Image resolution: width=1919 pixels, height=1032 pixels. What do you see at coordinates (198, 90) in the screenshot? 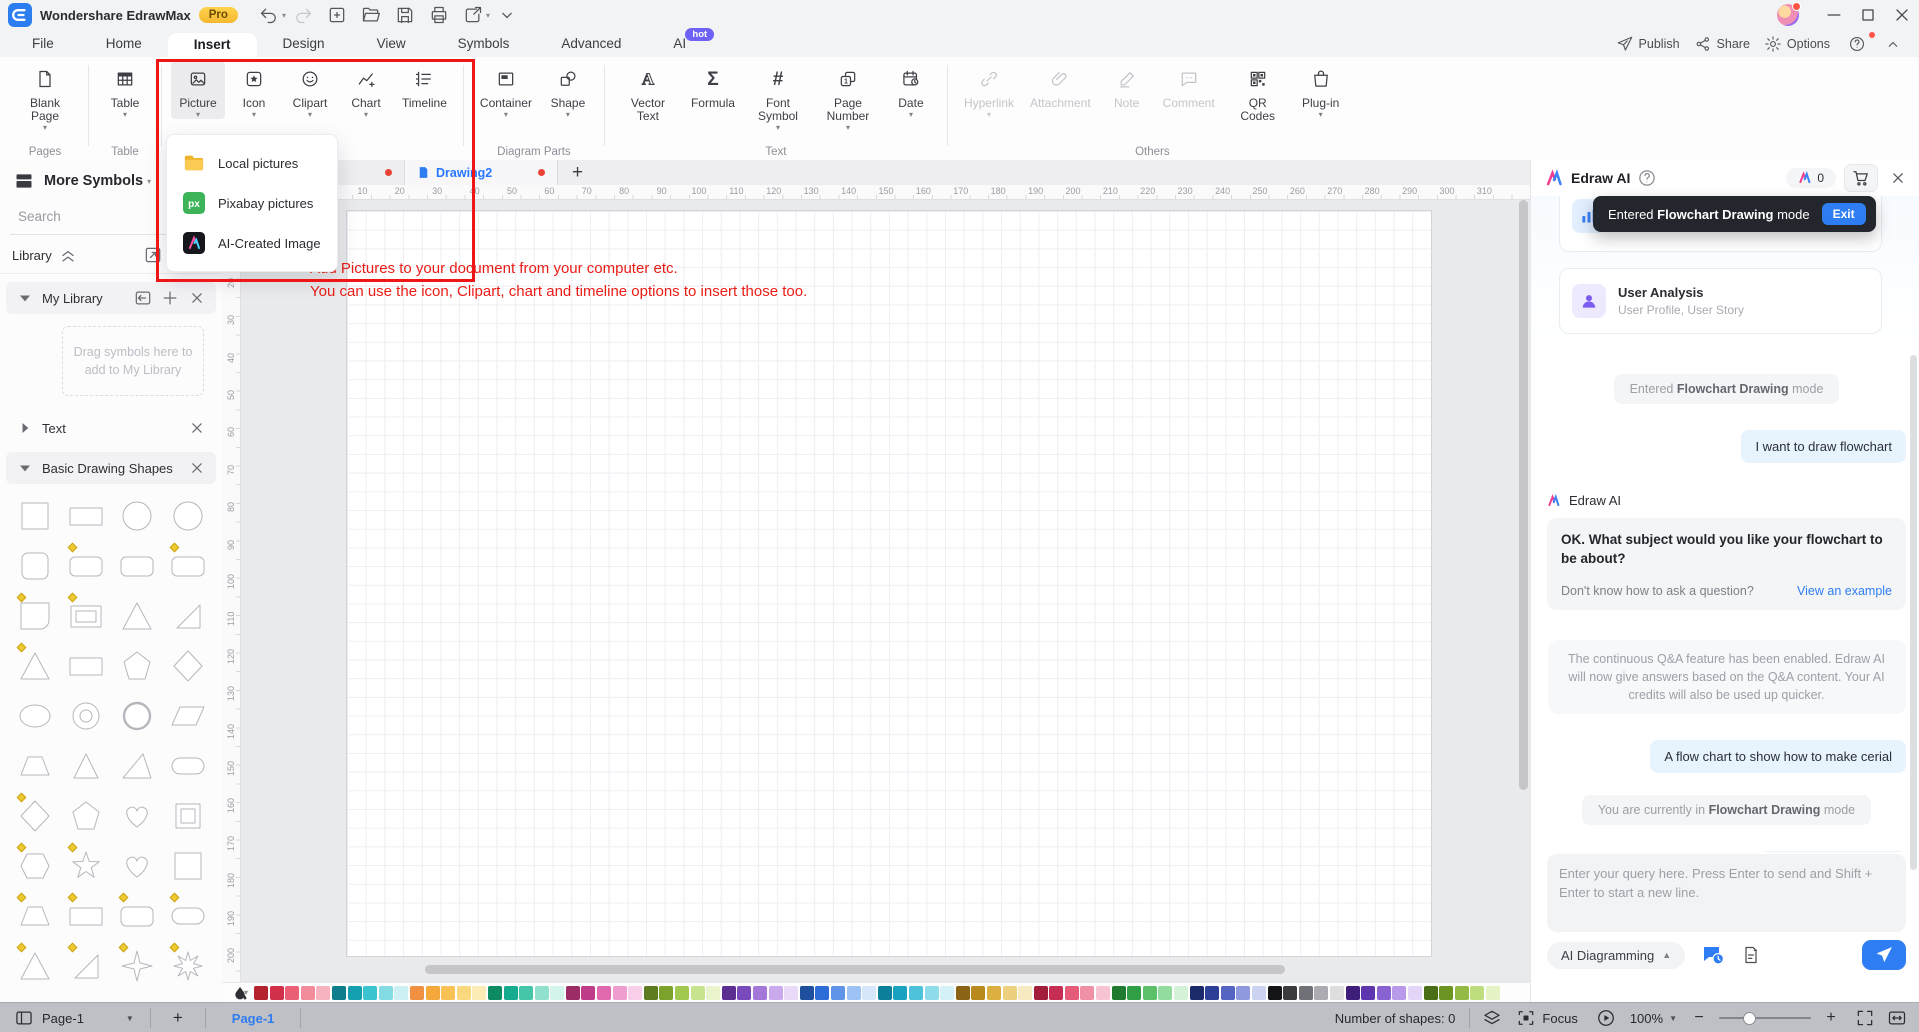
I see `picture-button: Picture ▾` at bounding box center [198, 90].